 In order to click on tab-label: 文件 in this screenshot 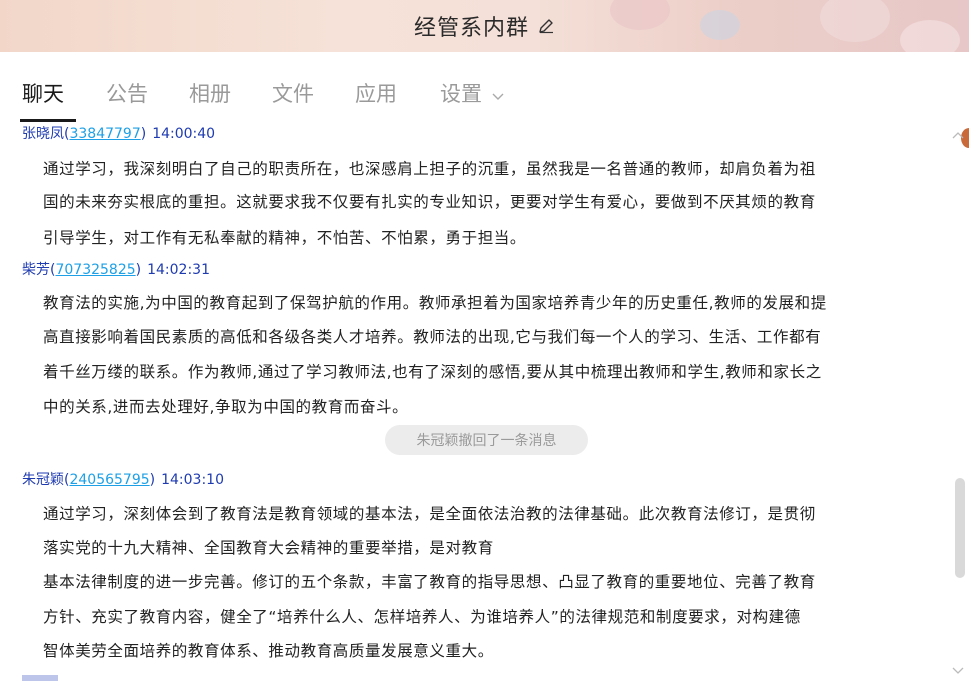, I will do `click(293, 94)`.